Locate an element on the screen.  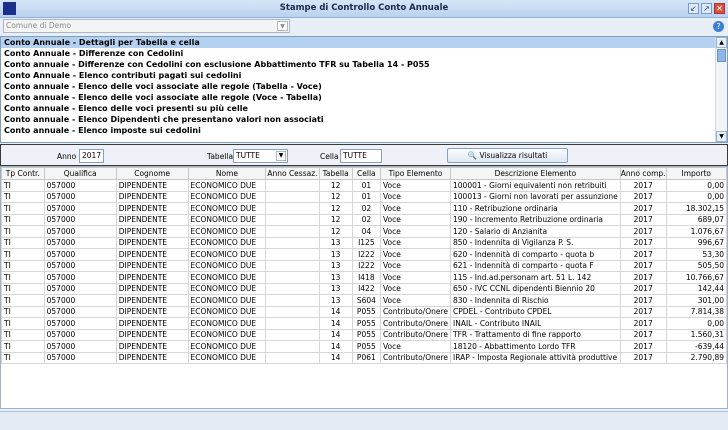
anno-input: 2017 is located at coordinates (91, 156).